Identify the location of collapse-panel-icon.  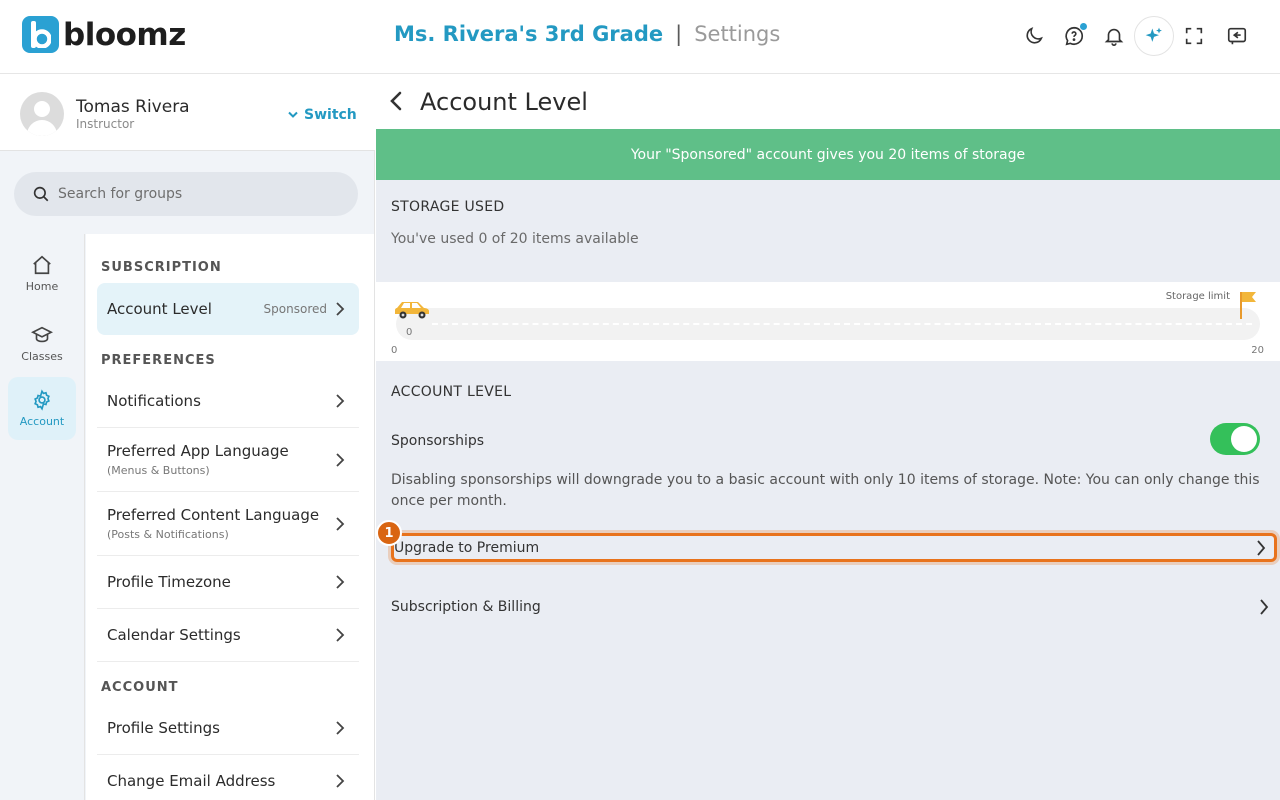
(1237, 36).